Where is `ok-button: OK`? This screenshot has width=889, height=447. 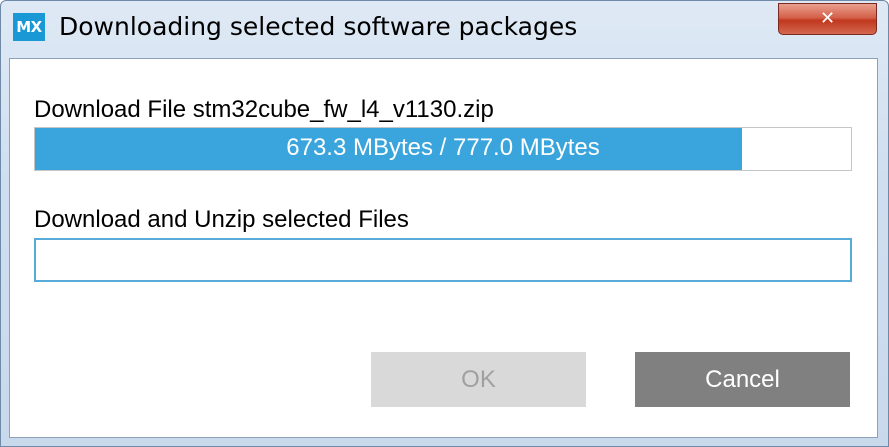
ok-button: OK is located at coordinates (478, 379).